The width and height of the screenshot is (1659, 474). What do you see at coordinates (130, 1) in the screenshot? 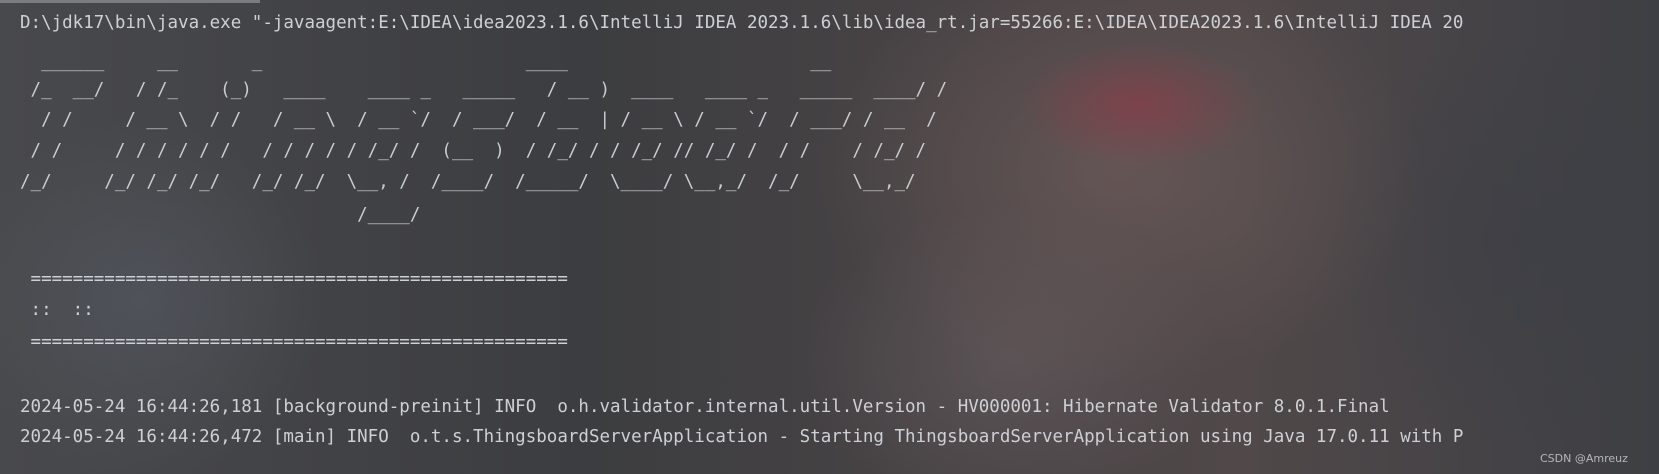
I see `scrollbar-thumb` at bounding box center [130, 1].